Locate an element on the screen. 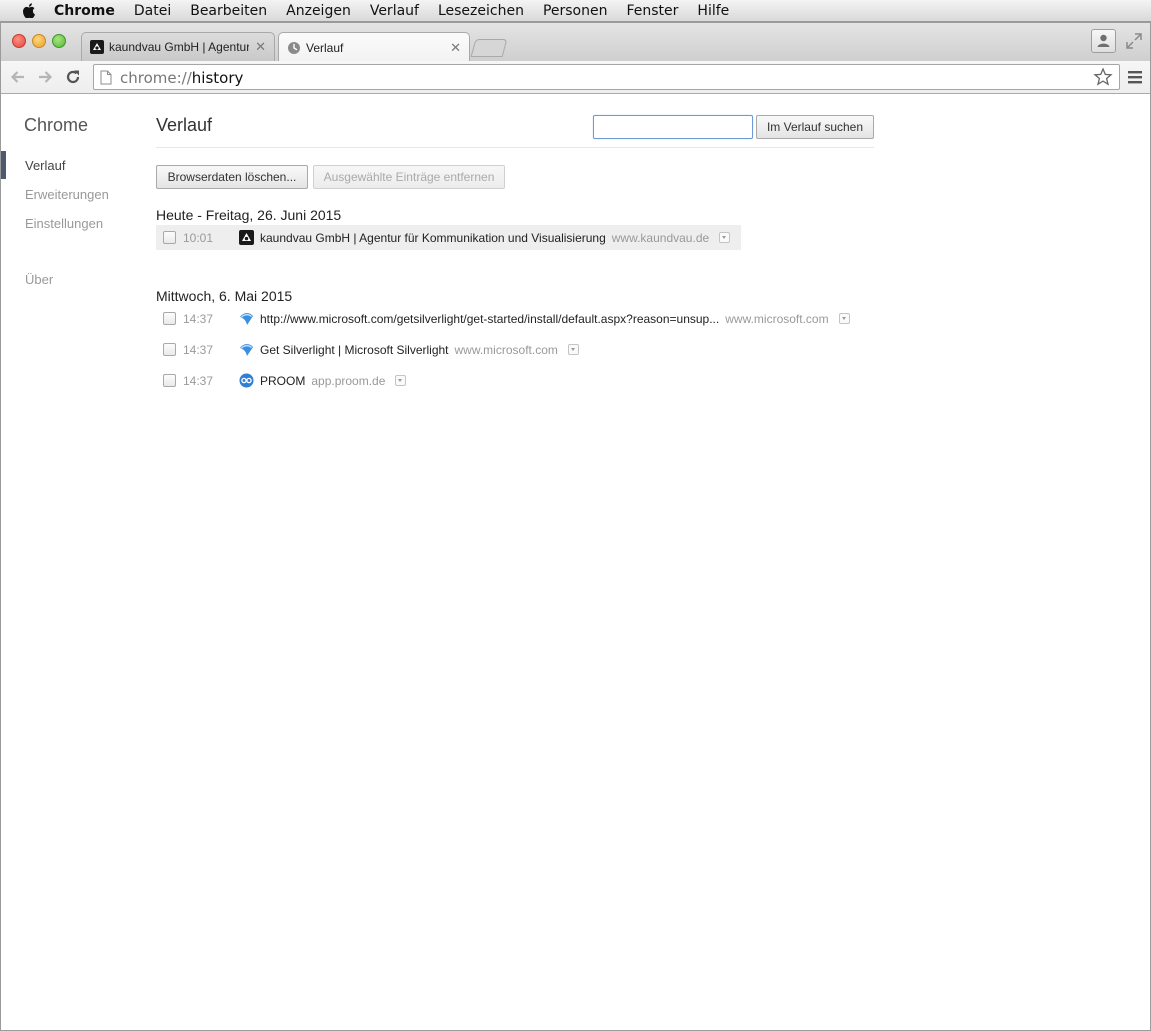 The height and width of the screenshot is (1031, 1151). menu-lesezeichen: Lesezeichen is located at coordinates (481, 11).